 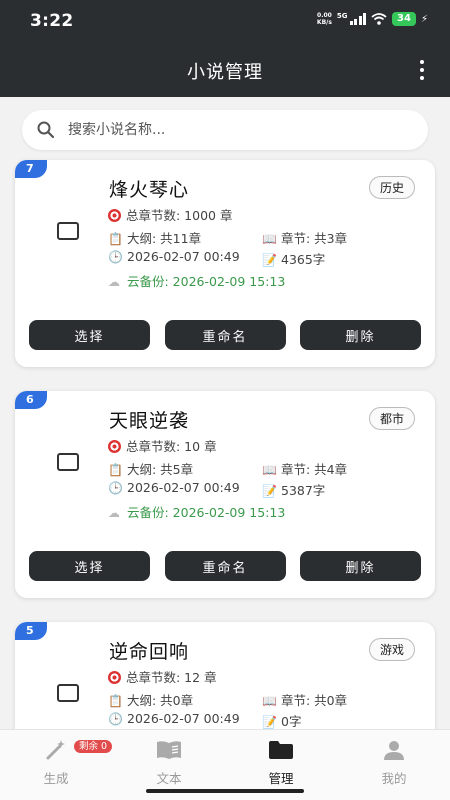 I want to click on more-menu-icon, so click(x=422, y=70).